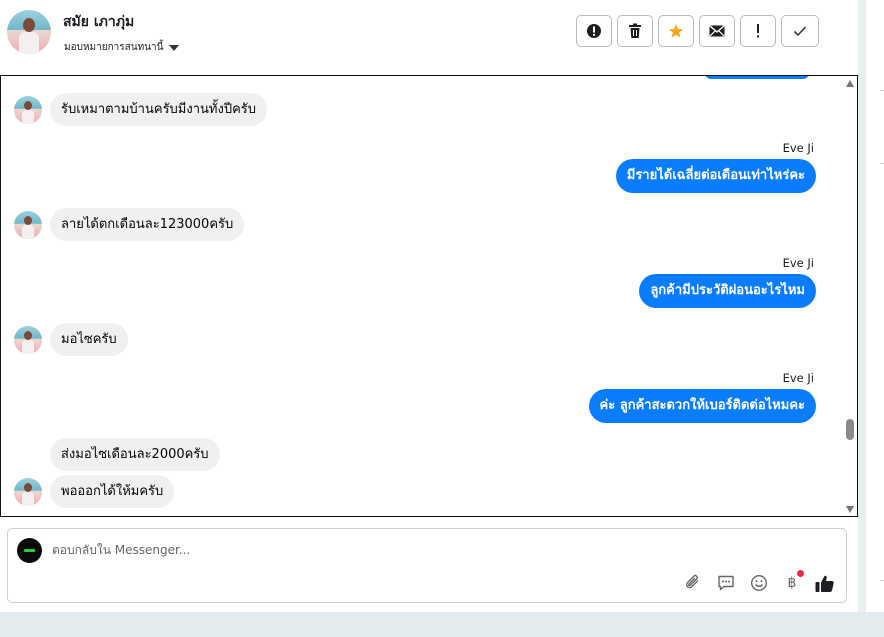 The height and width of the screenshot is (637, 884). I want to click on message-bubble-outgoing: ค่ะ ลูกค้าสะดวกให้เบอร์ติดต่อไหมคะ, so click(702, 406).